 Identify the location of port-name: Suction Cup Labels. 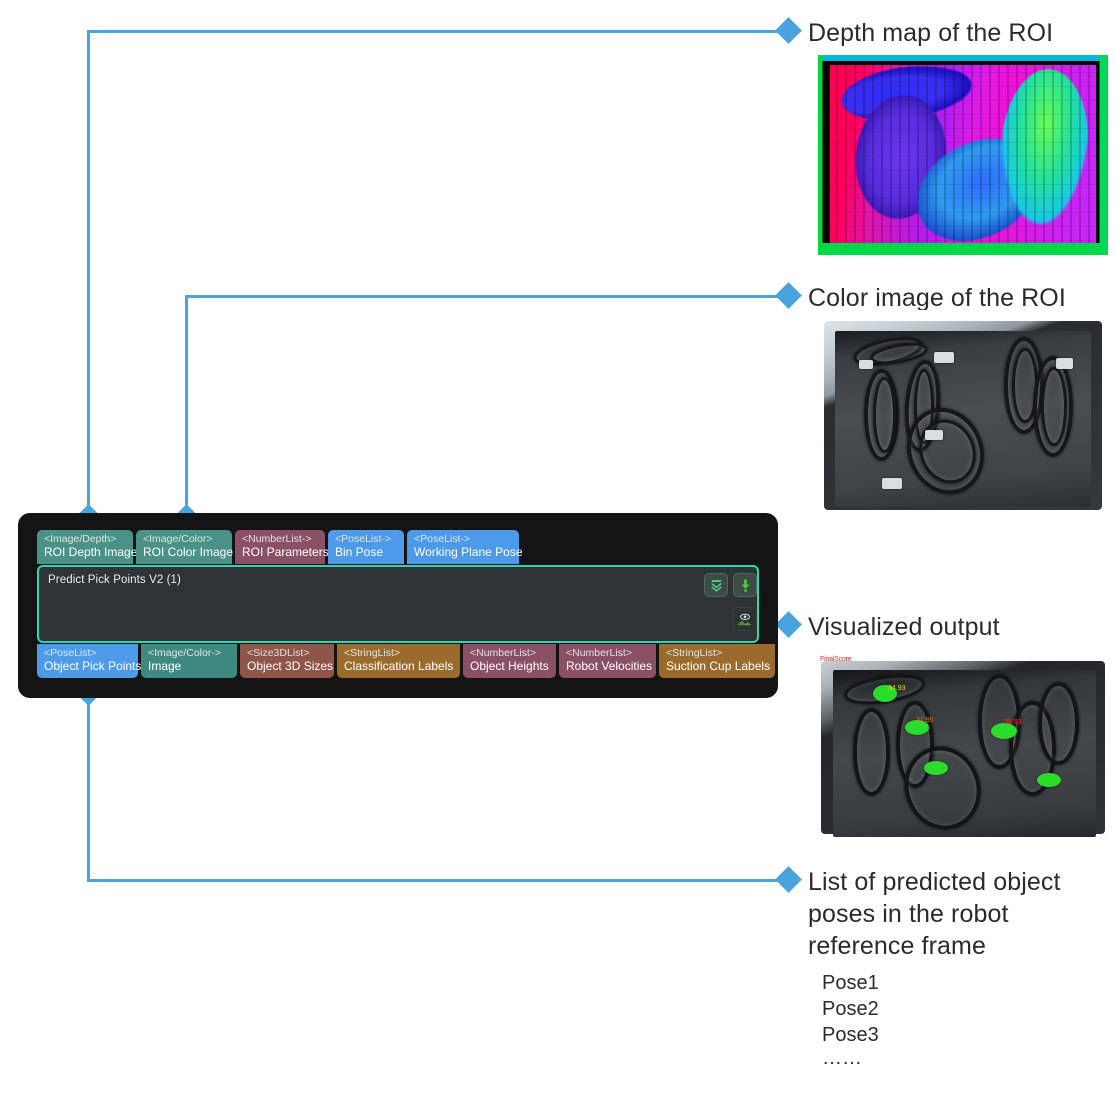
(718, 665).